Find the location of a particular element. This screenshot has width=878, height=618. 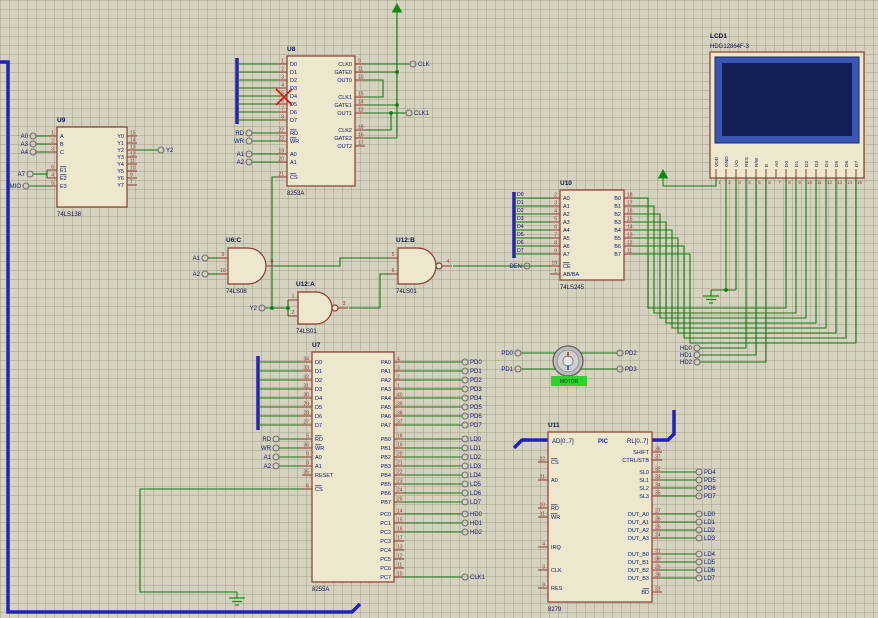

terminal-pd4: PD4 is located at coordinates (705, 472).